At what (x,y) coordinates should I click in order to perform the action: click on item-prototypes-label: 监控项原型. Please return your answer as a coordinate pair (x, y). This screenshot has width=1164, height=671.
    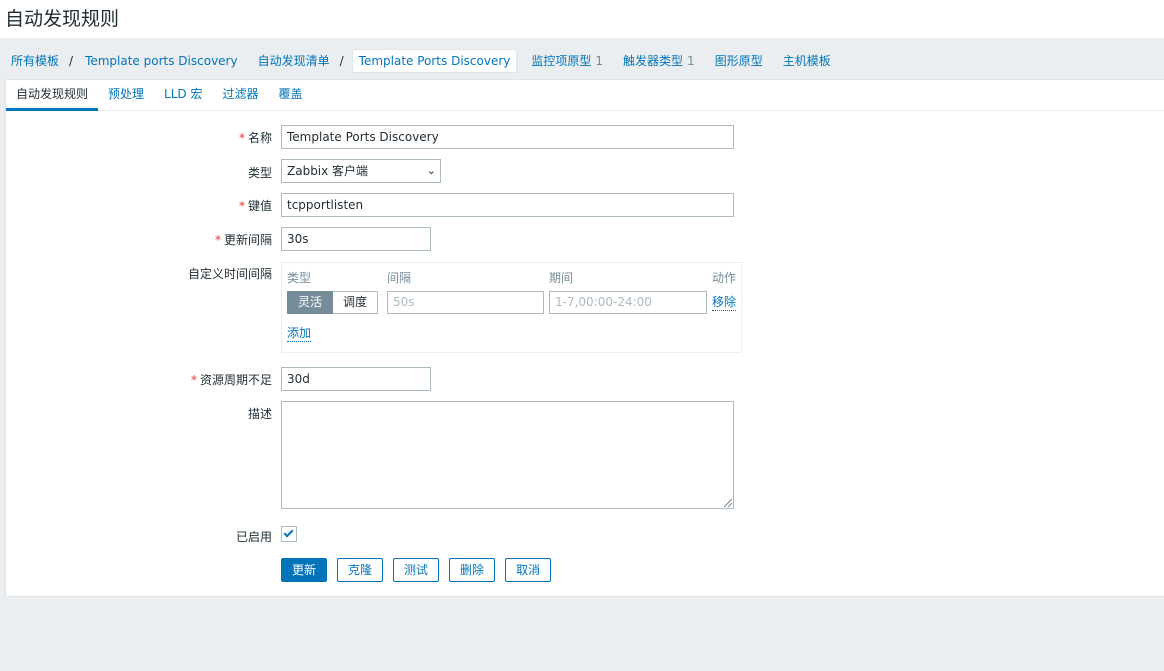
    Looking at the image, I should click on (561, 61).